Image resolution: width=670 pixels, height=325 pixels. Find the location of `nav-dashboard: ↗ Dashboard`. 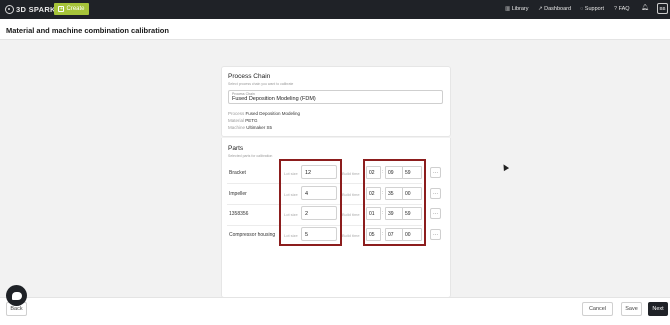

nav-dashboard: ↗ Dashboard is located at coordinates (554, 9).